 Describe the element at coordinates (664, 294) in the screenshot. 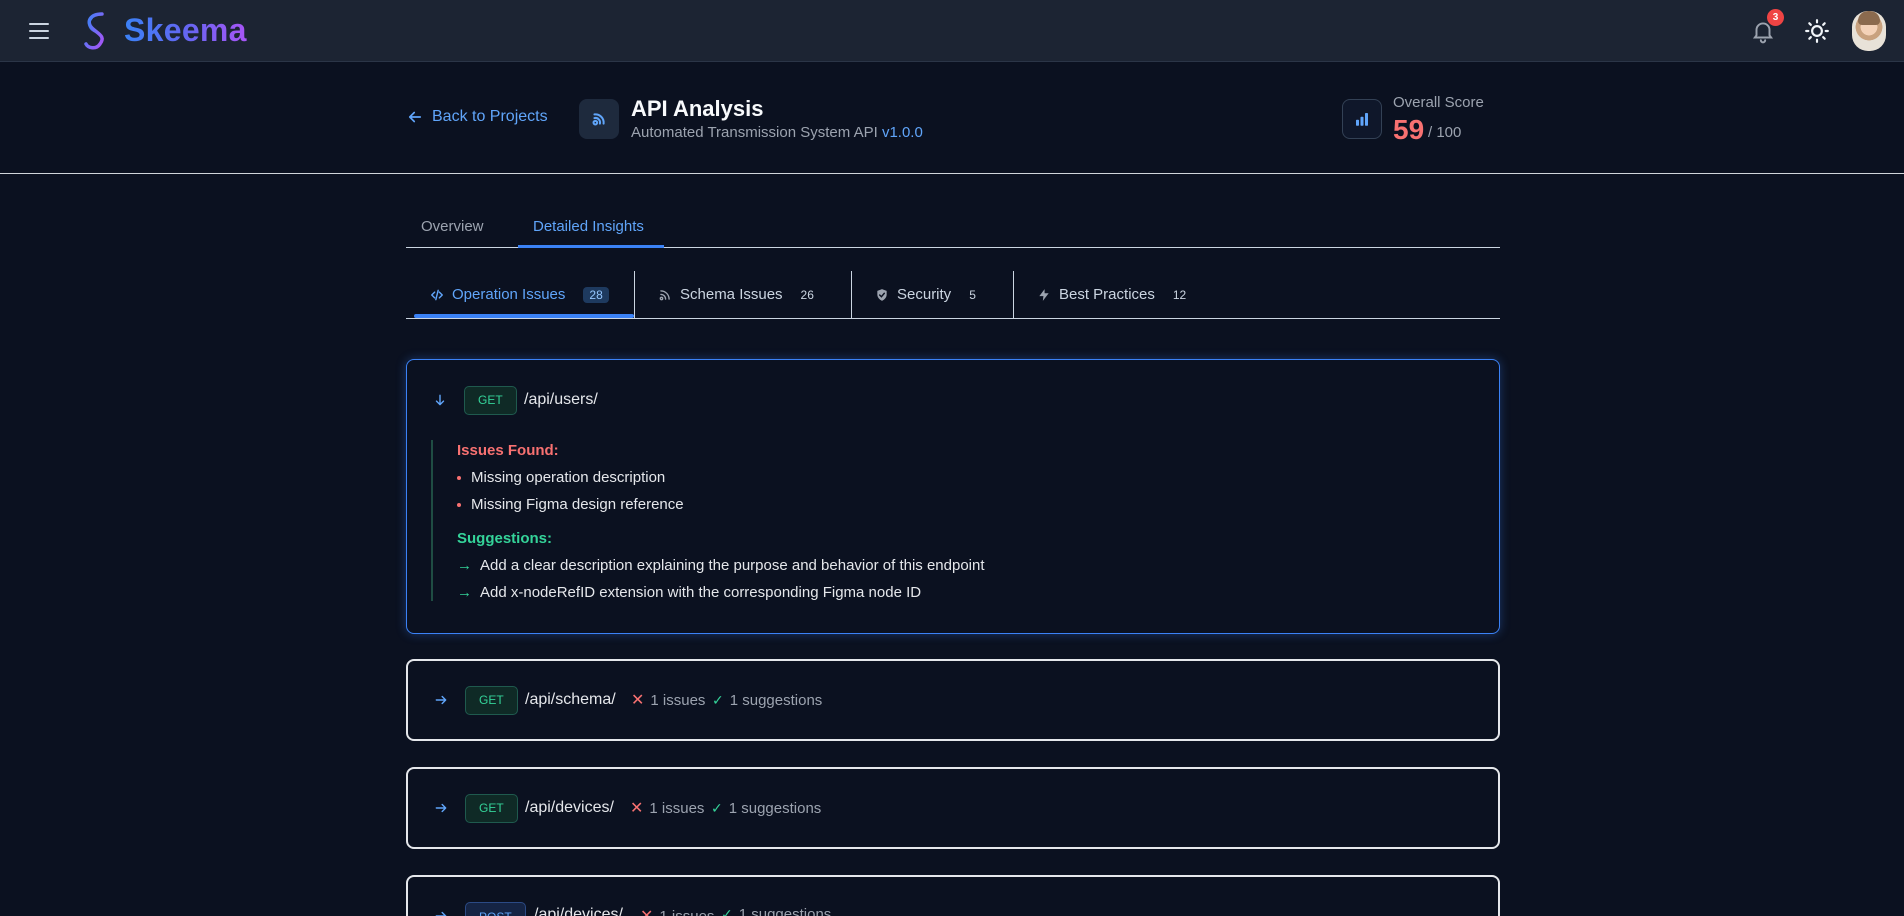

I see `rss-icon` at that location.